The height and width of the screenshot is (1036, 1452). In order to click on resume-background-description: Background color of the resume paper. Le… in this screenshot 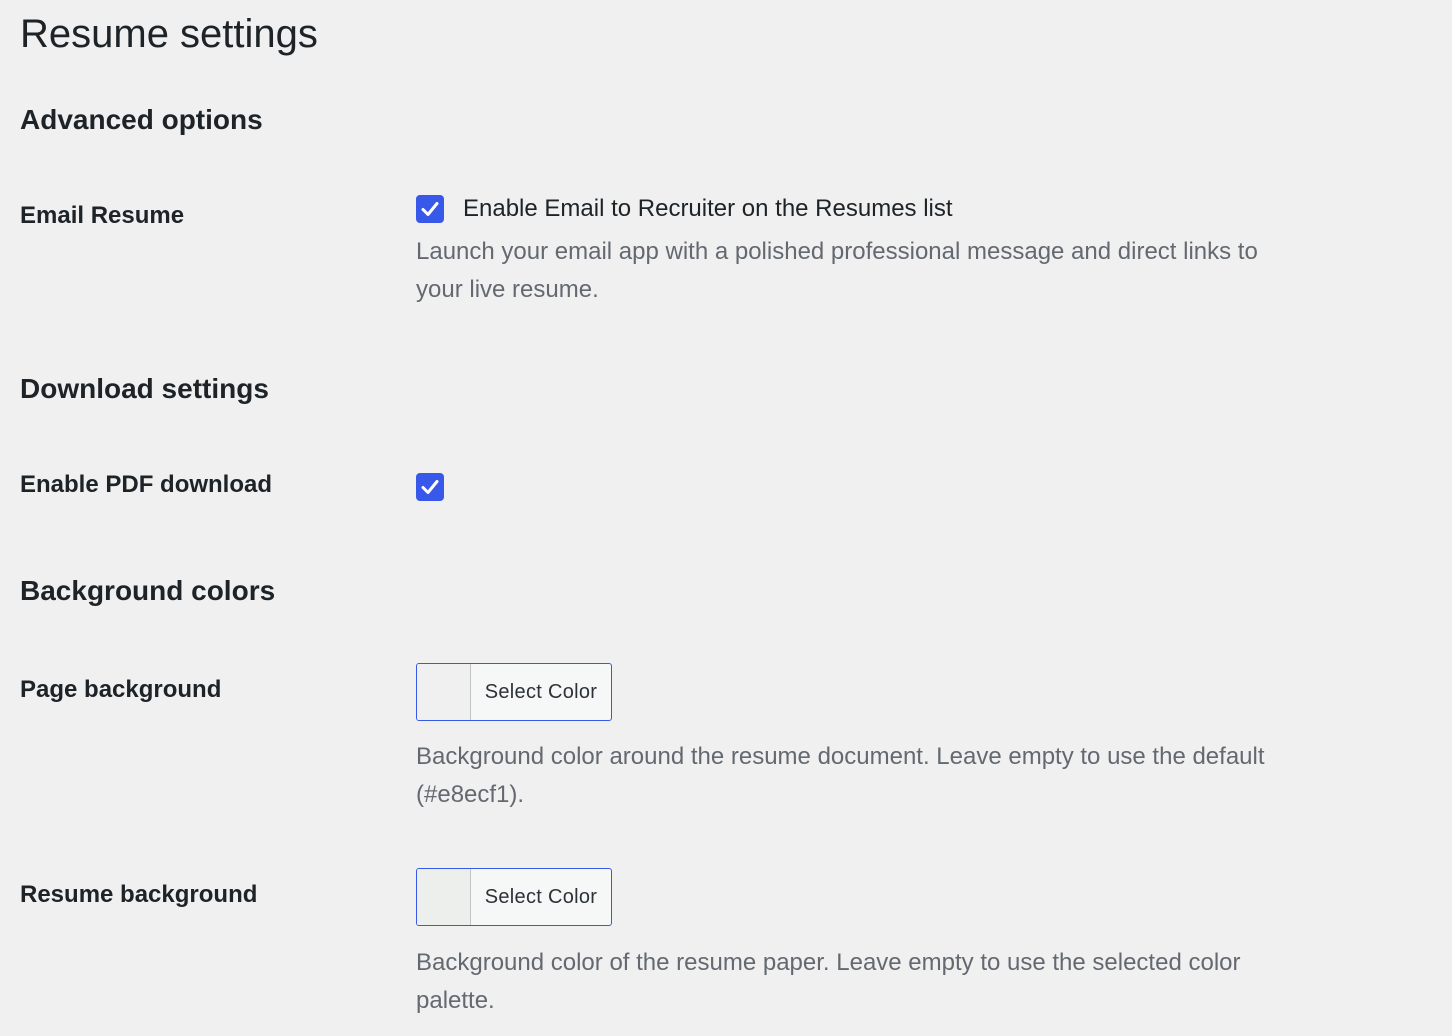, I will do `click(828, 981)`.